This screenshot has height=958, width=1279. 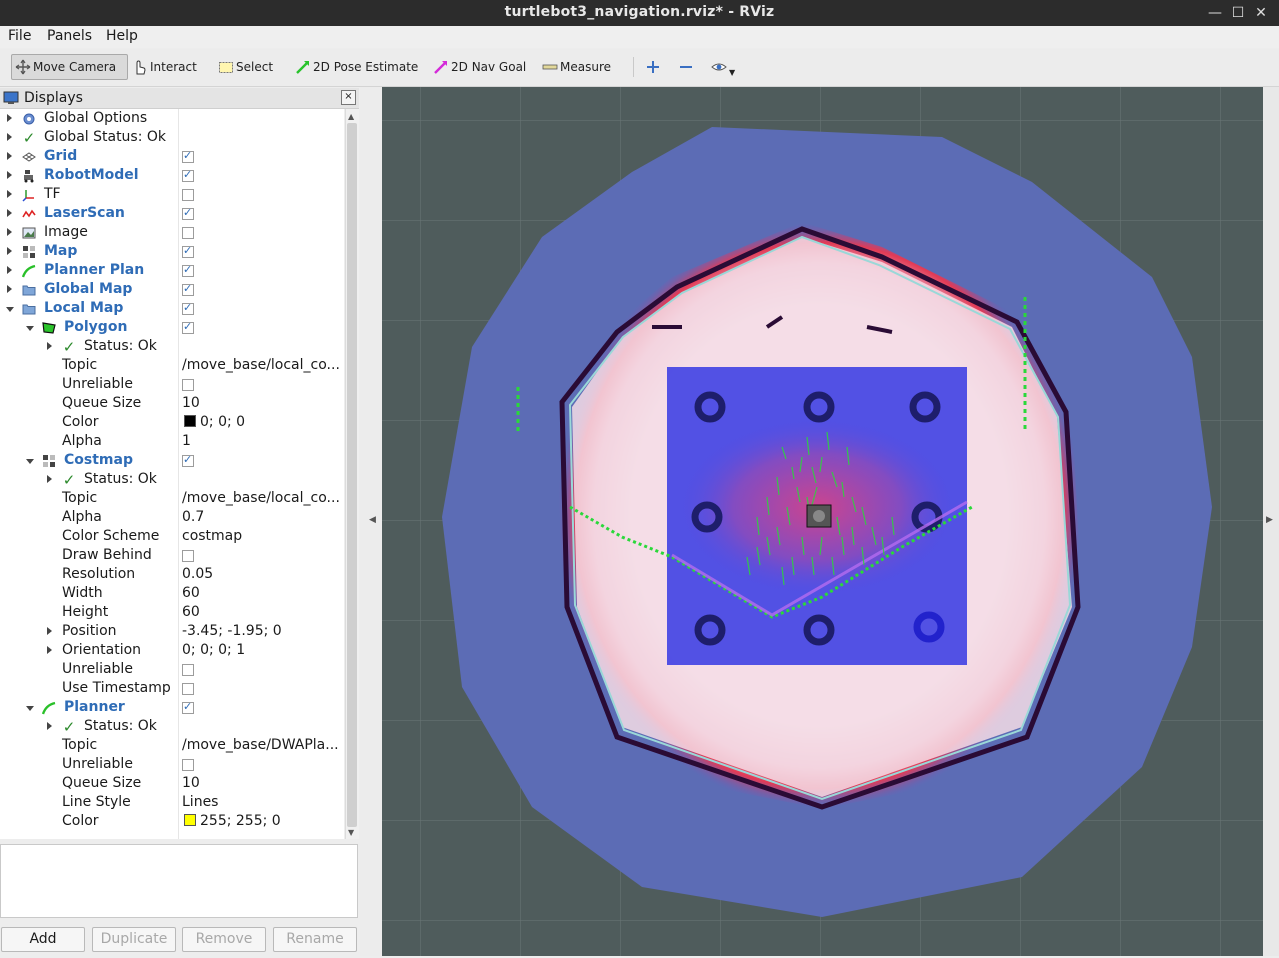 I want to click on maximize-button: ☐, so click(x=1238, y=13).